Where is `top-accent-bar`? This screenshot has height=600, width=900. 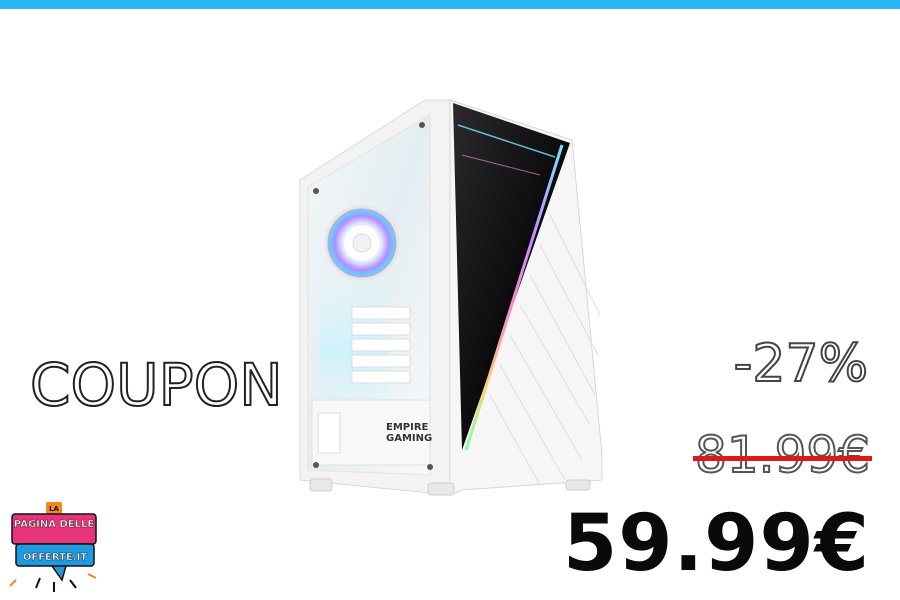 top-accent-bar is located at coordinates (450, 4).